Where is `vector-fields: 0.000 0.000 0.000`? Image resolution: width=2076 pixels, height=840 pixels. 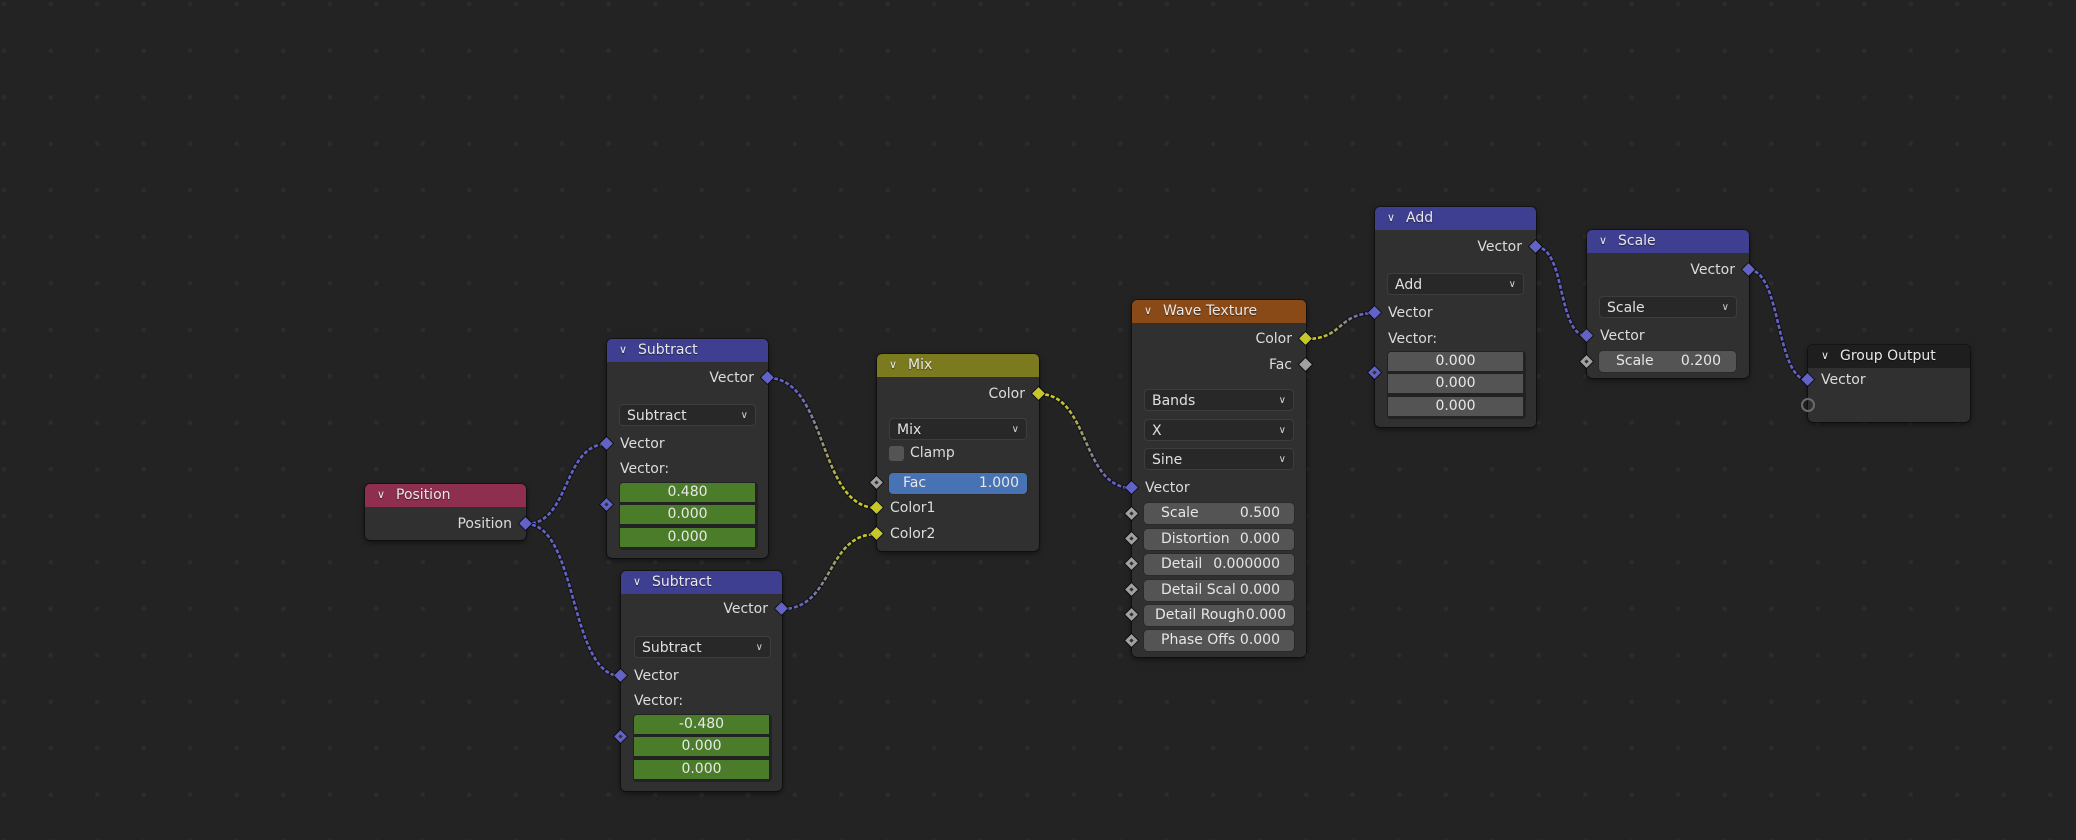
vector-fields: 0.000 0.000 0.000 is located at coordinates (1456, 385).